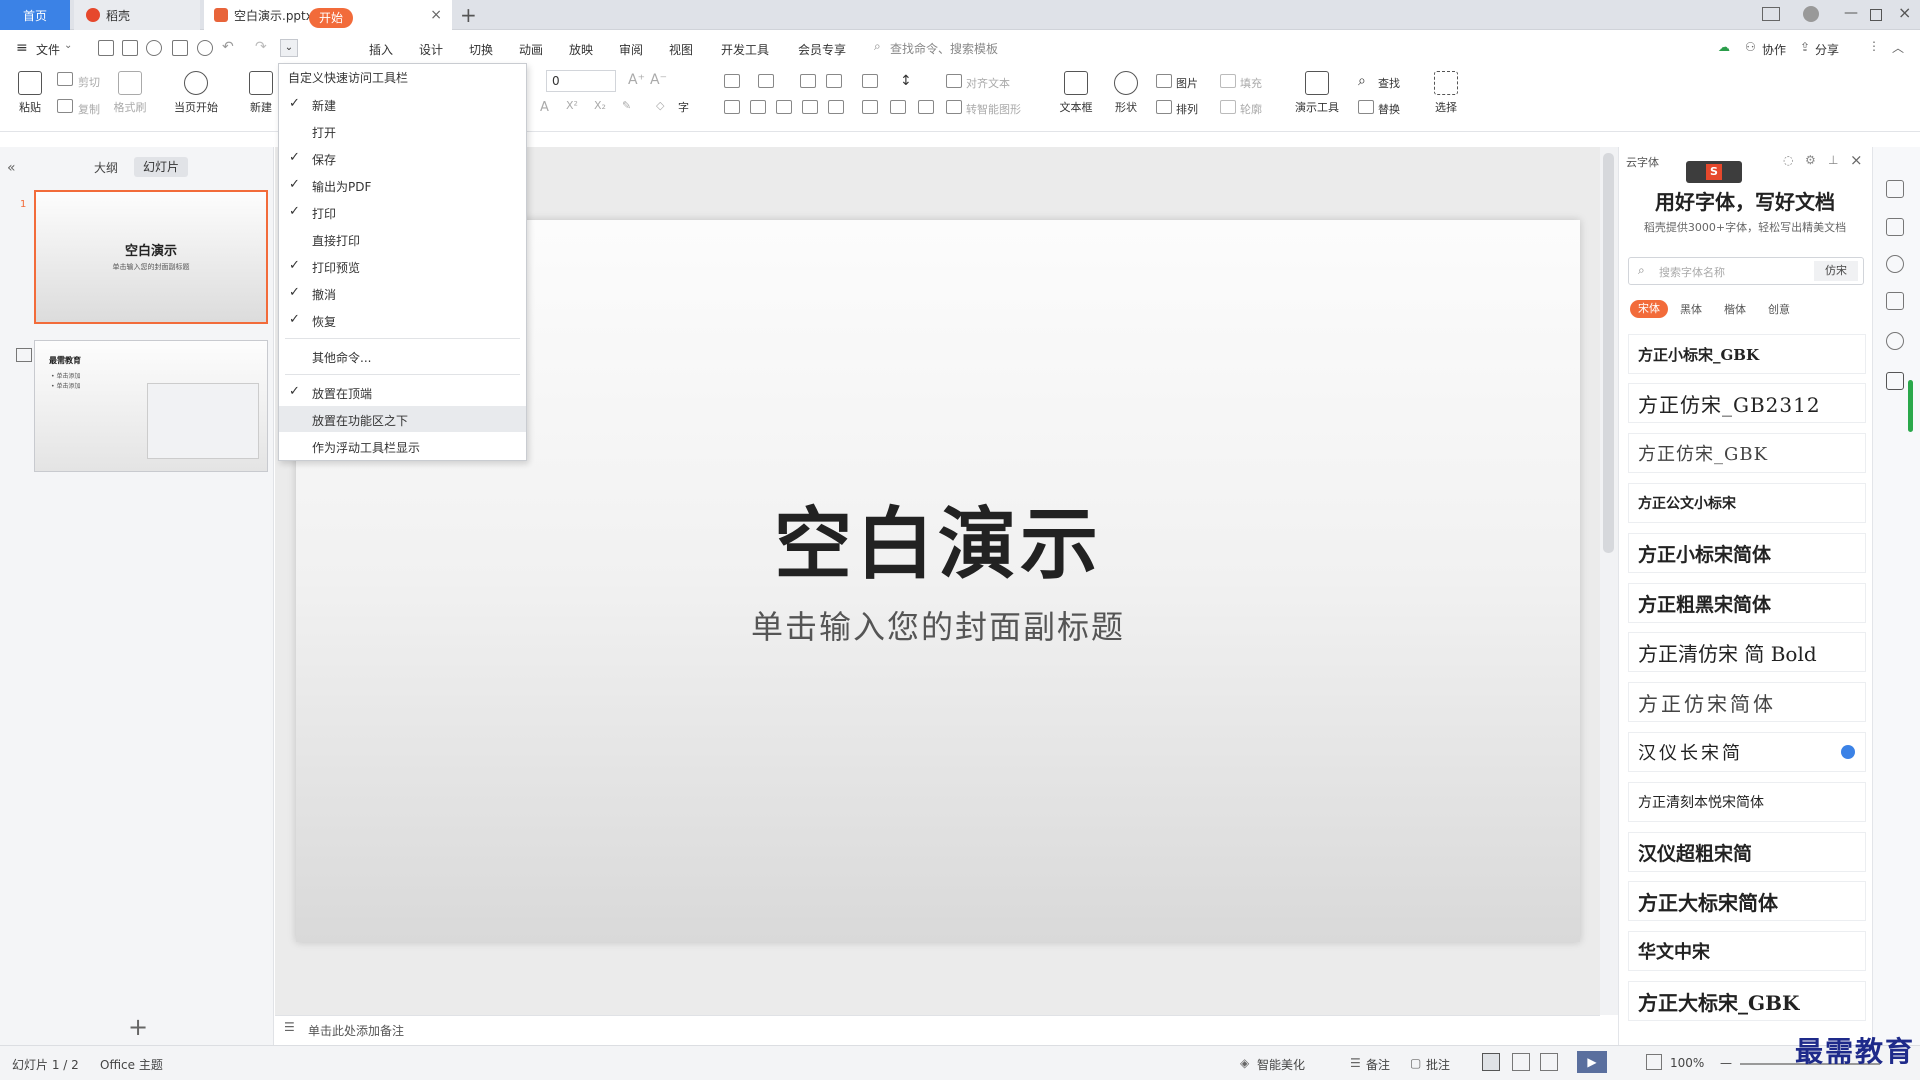  Describe the element at coordinates (1187, 109) in the screenshot. I see `arrange-button: 排列` at that location.